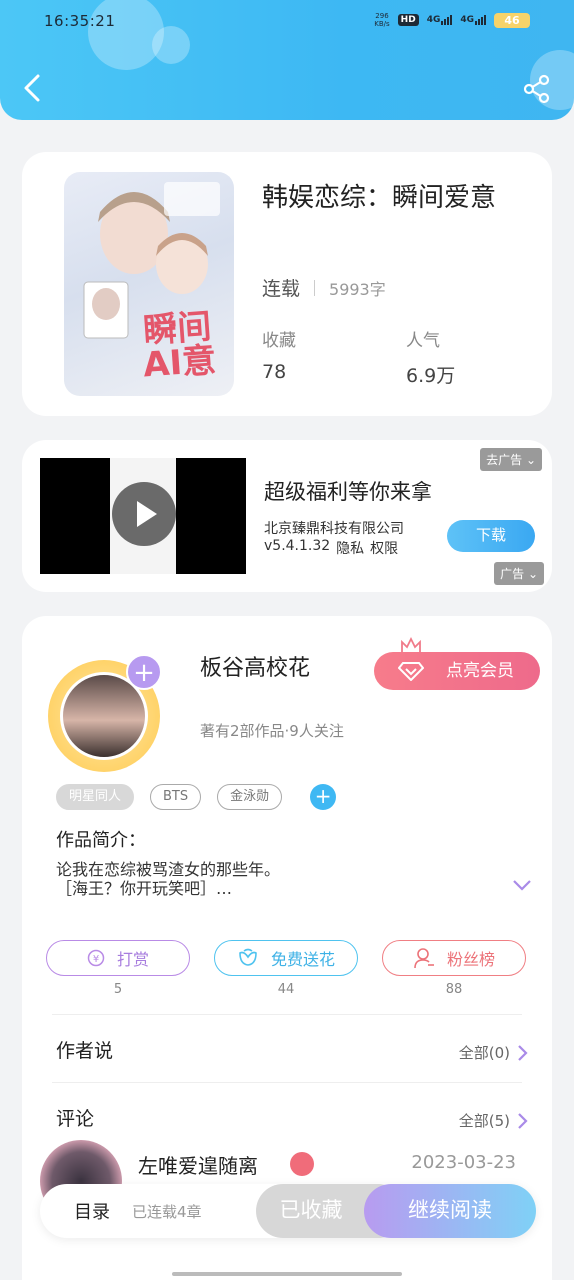 Image resolution: width=574 pixels, height=1280 pixels. I want to click on net-speed: 296 KB/s, so click(382, 20).